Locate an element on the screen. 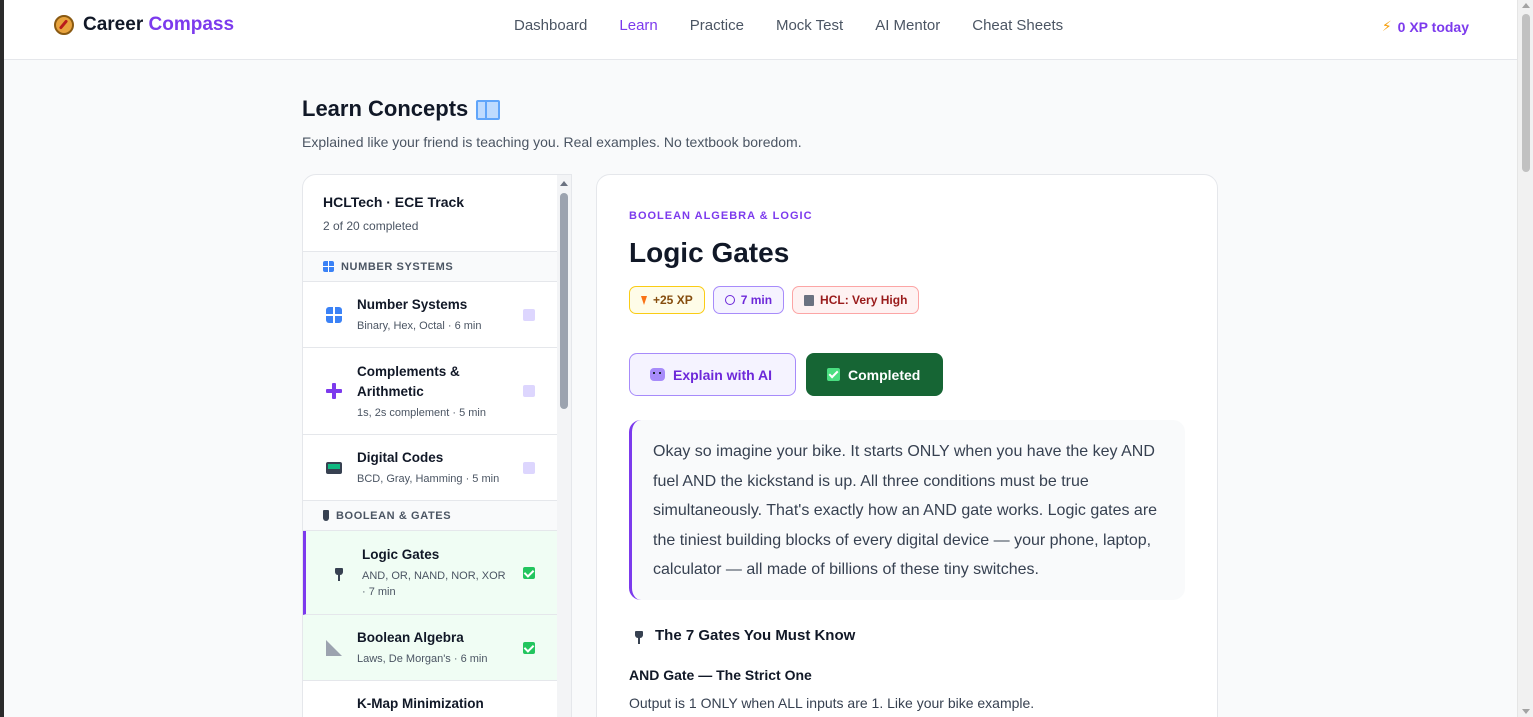 Image resolution: width=1533 pixels, height=717 pixels. bolt-icon: ⚡ is located at coordinates (1386, 26).